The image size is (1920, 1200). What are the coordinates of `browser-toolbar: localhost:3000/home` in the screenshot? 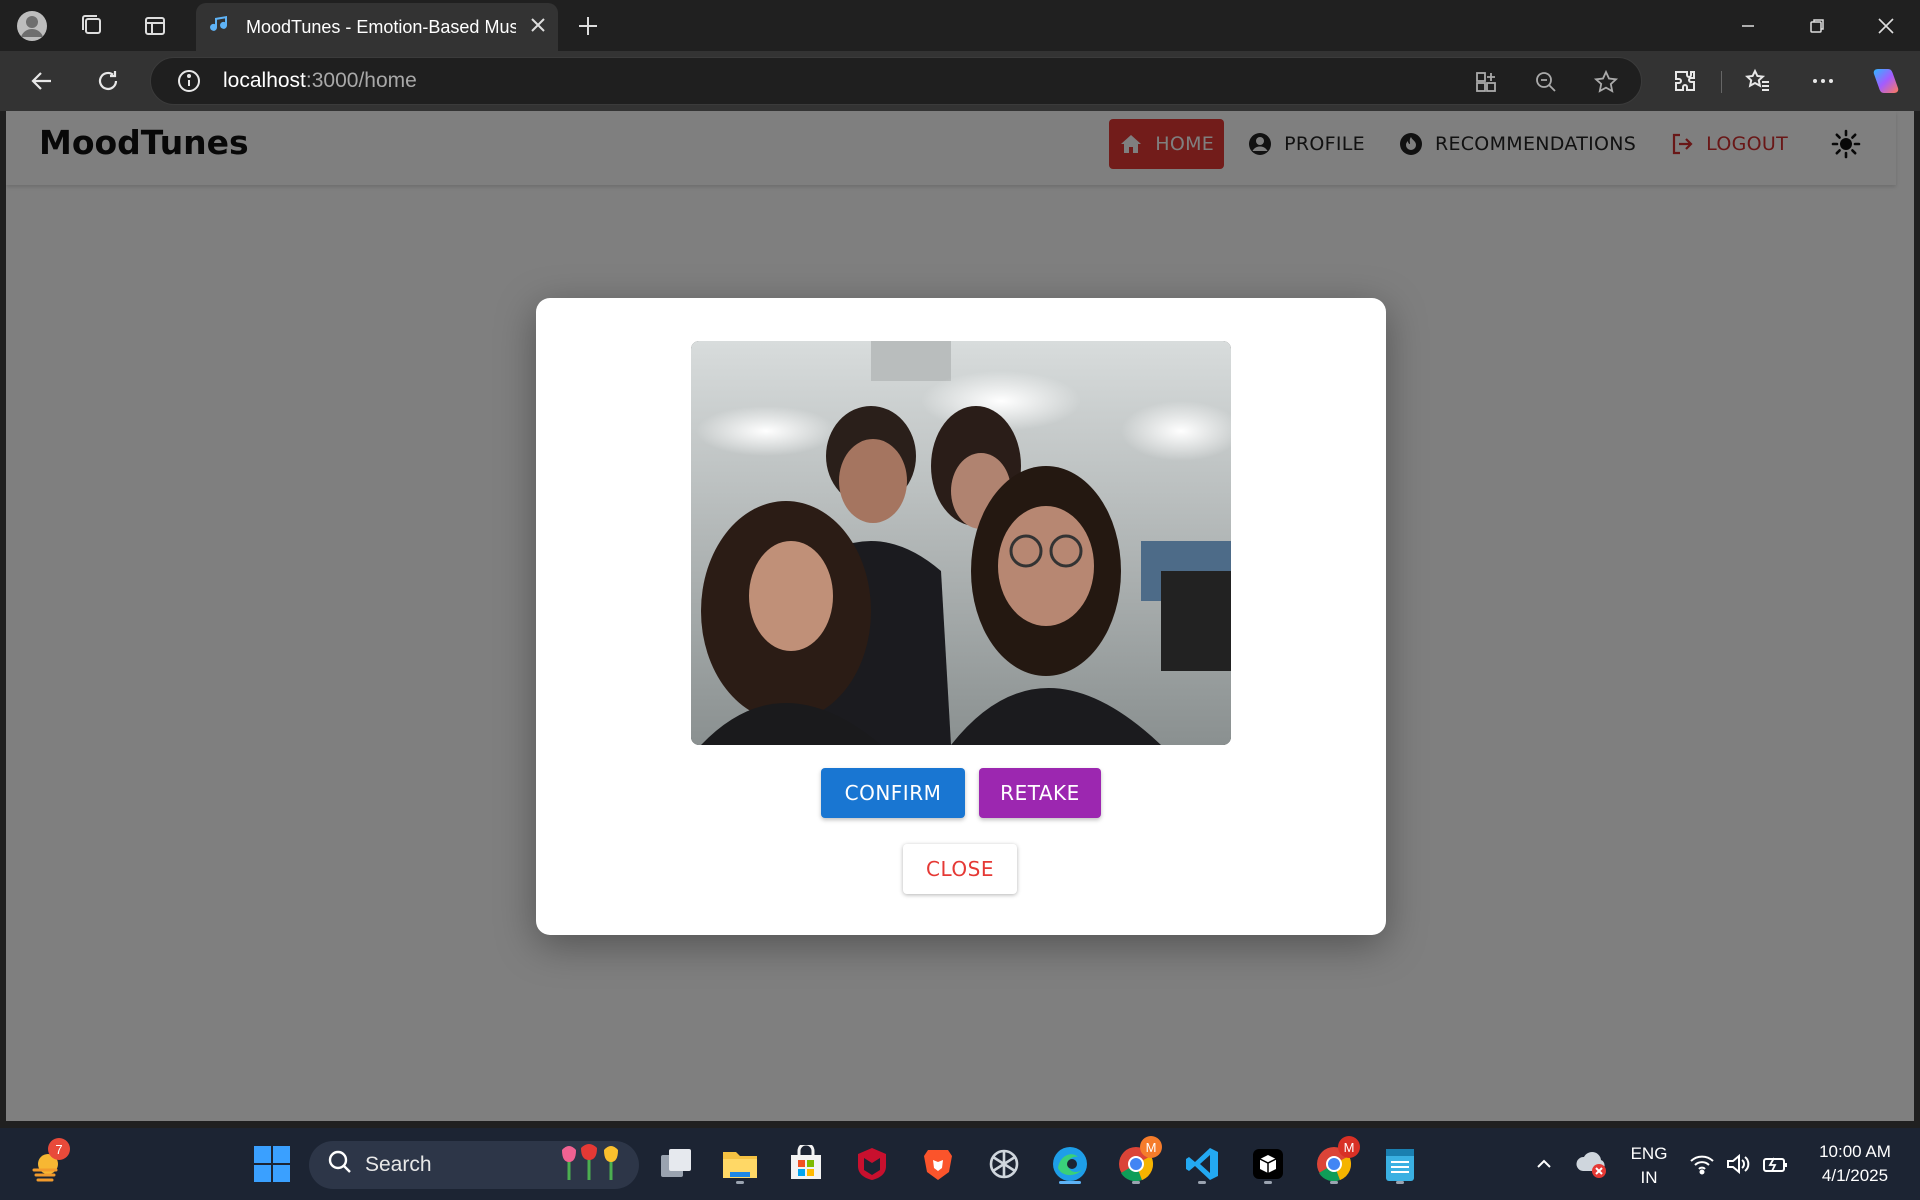 It's located at (960, 81).